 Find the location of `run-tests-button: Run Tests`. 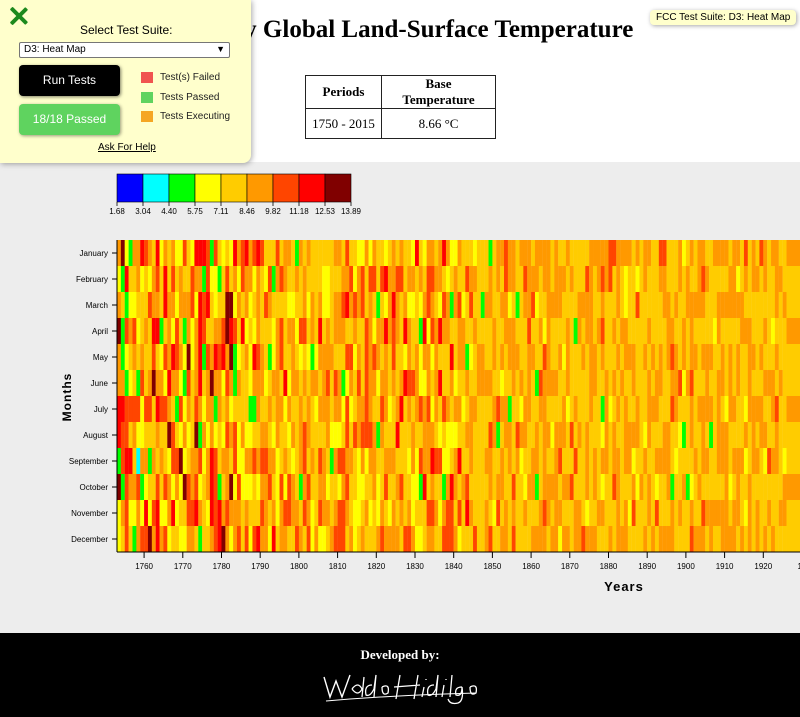

run-tests-button: Run Tests is located at coordinates (69, 80).